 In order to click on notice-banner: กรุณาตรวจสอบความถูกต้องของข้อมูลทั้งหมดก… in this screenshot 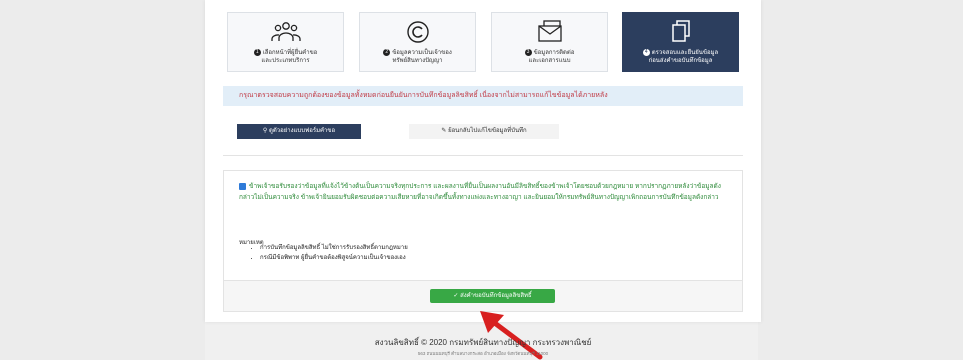, I will do `click(483, 96)`.